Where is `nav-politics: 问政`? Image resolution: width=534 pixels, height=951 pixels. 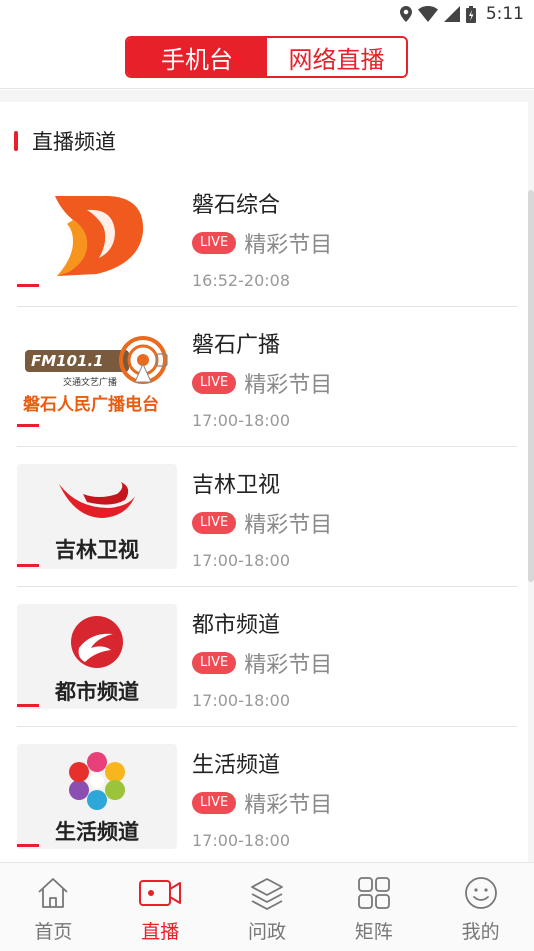 nav-politics: 问政 is located at coordinates (267, 907).